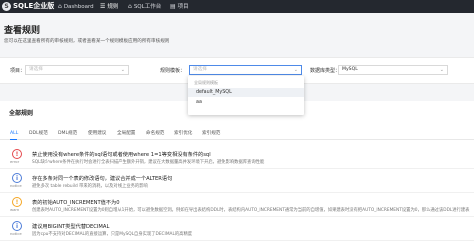  Describe the element at coordinates (14, 133) in the screenshot. I see `tab-all: ALL` at that location.